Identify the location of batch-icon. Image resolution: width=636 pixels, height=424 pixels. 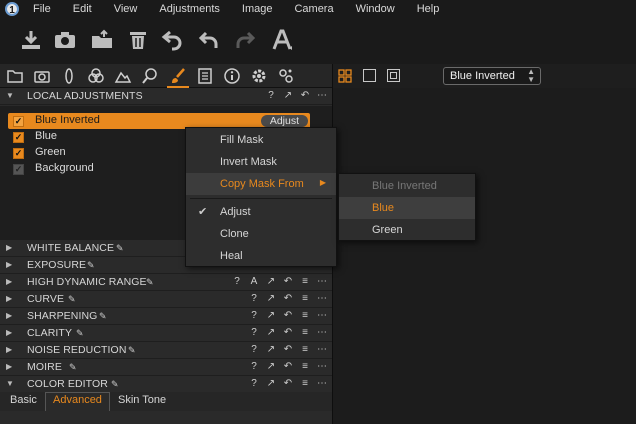
(286, 76).